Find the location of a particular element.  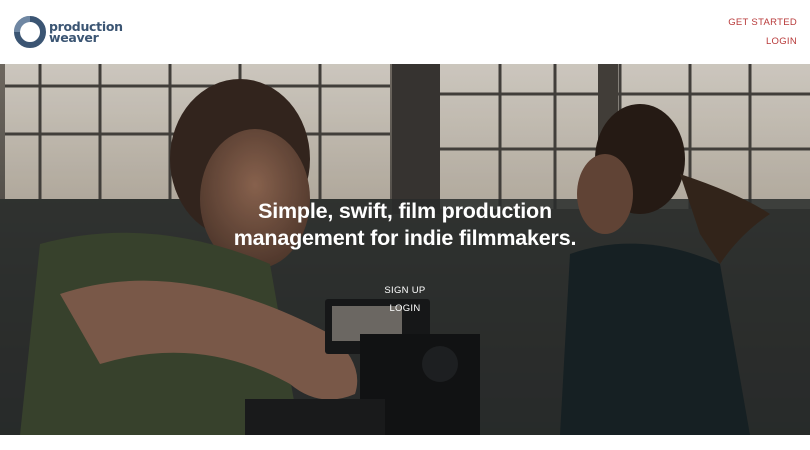

hero-signup-link: SIGN UP is located at coordinates (405, 290).